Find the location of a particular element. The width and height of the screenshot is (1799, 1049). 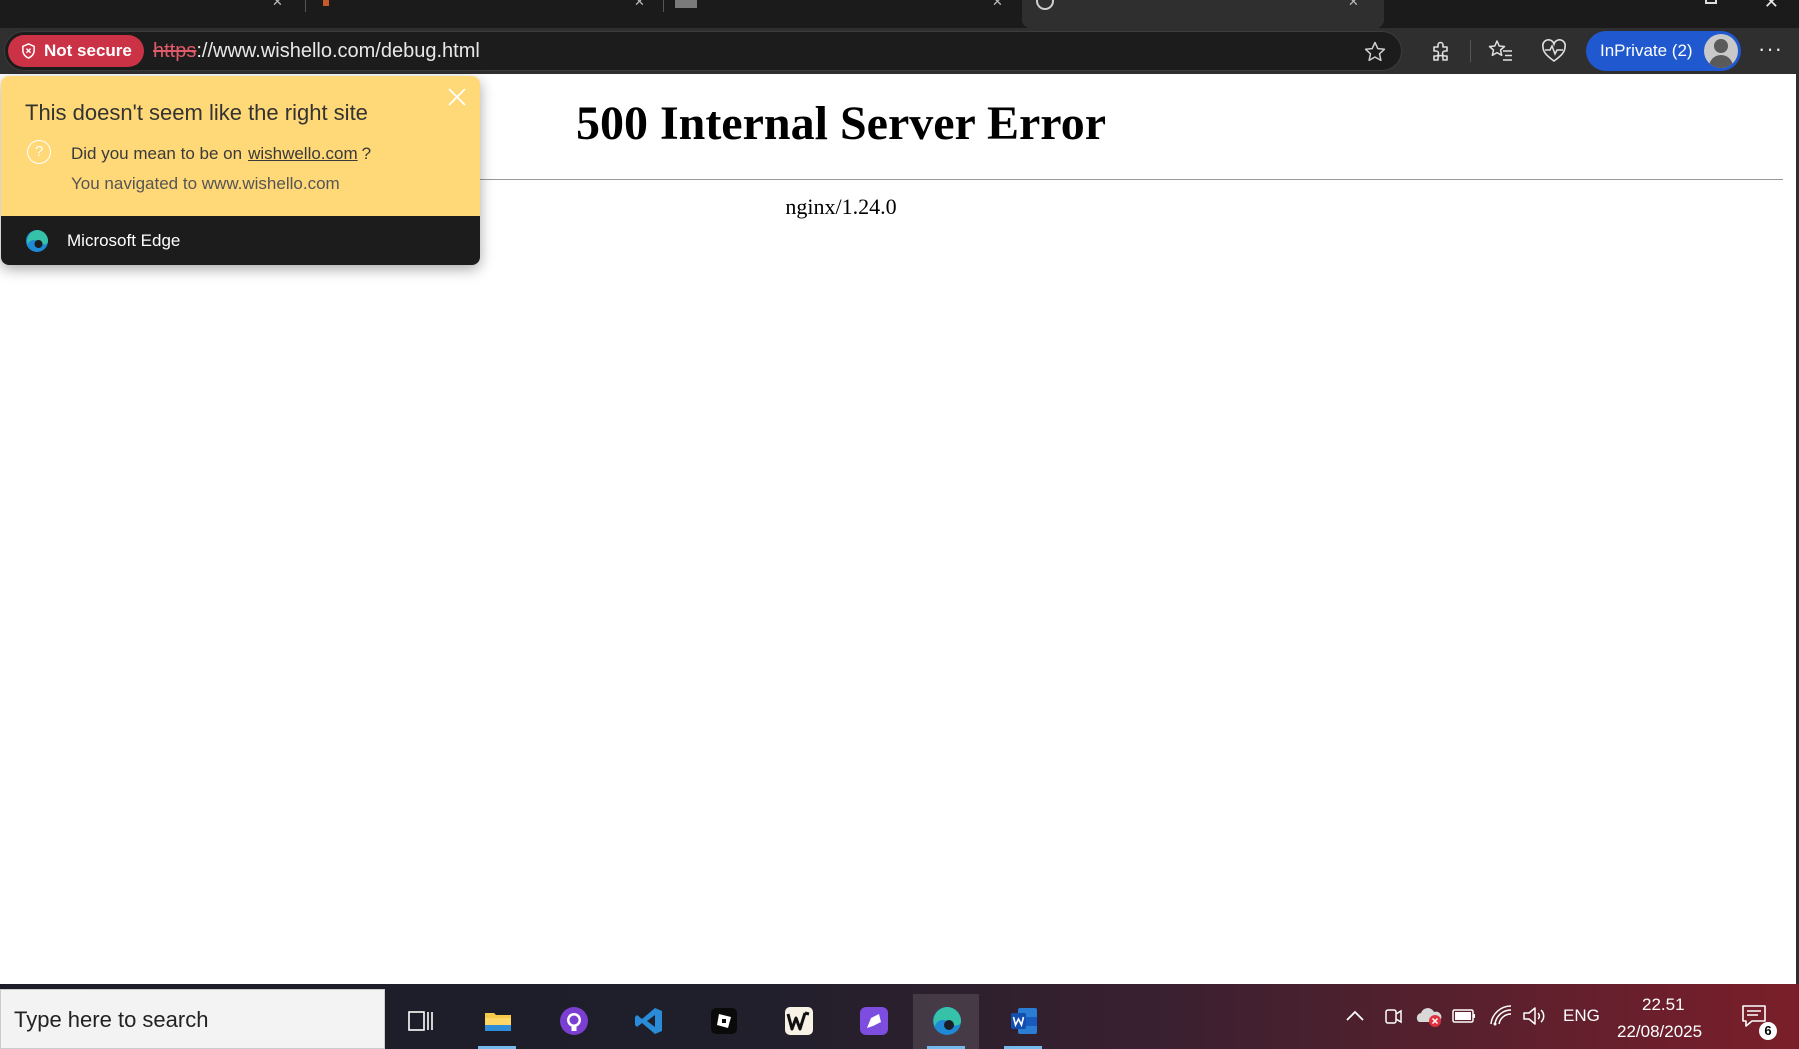

question-icon: ? is located at coordinates (39, 152).